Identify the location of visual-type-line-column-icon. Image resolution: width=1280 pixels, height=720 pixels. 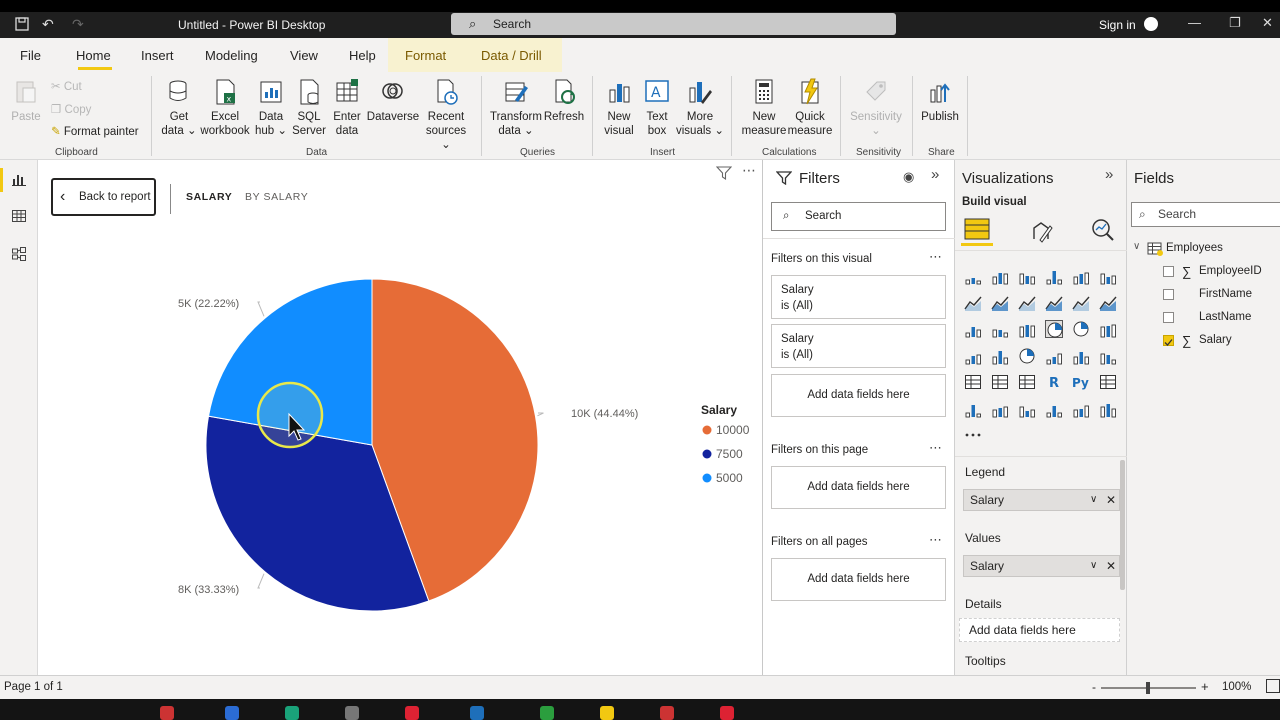
(1054, 303).